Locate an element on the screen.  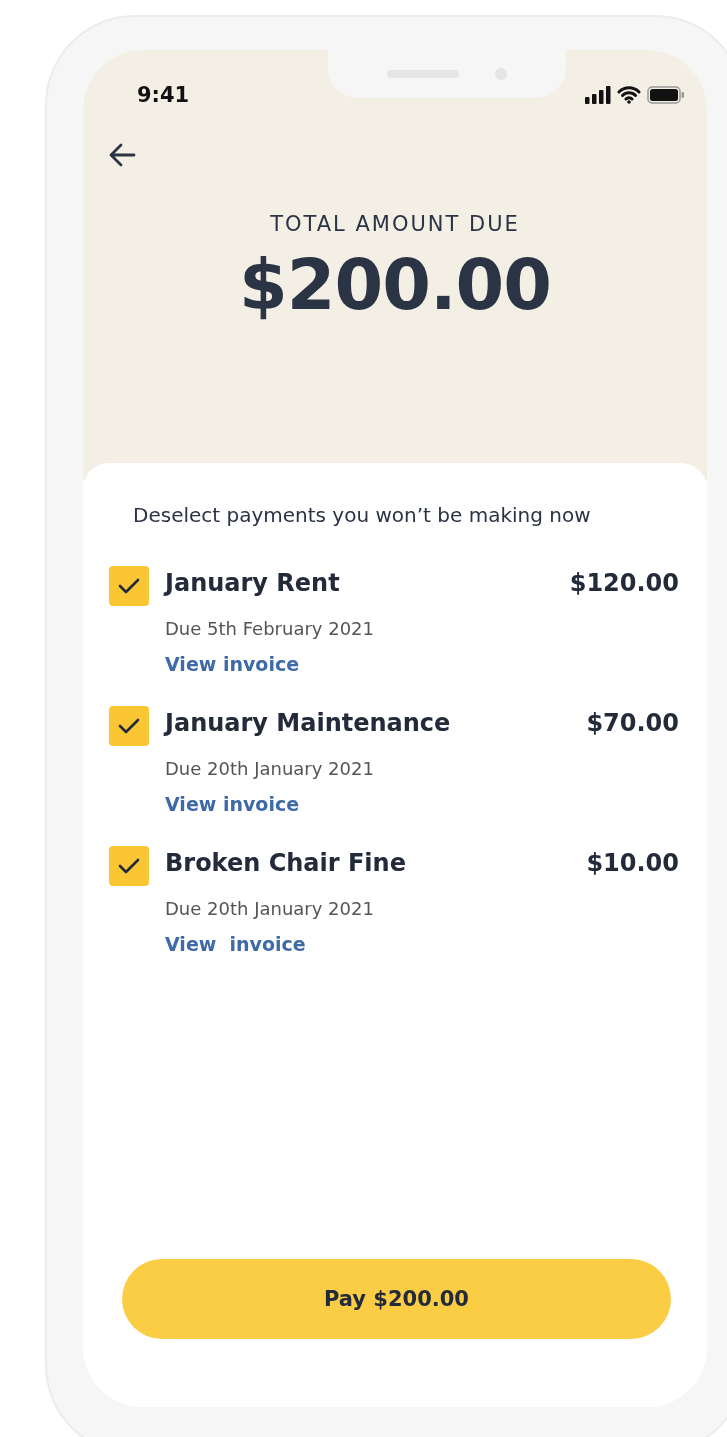
battery-icon is located at coordinates (666, 95).